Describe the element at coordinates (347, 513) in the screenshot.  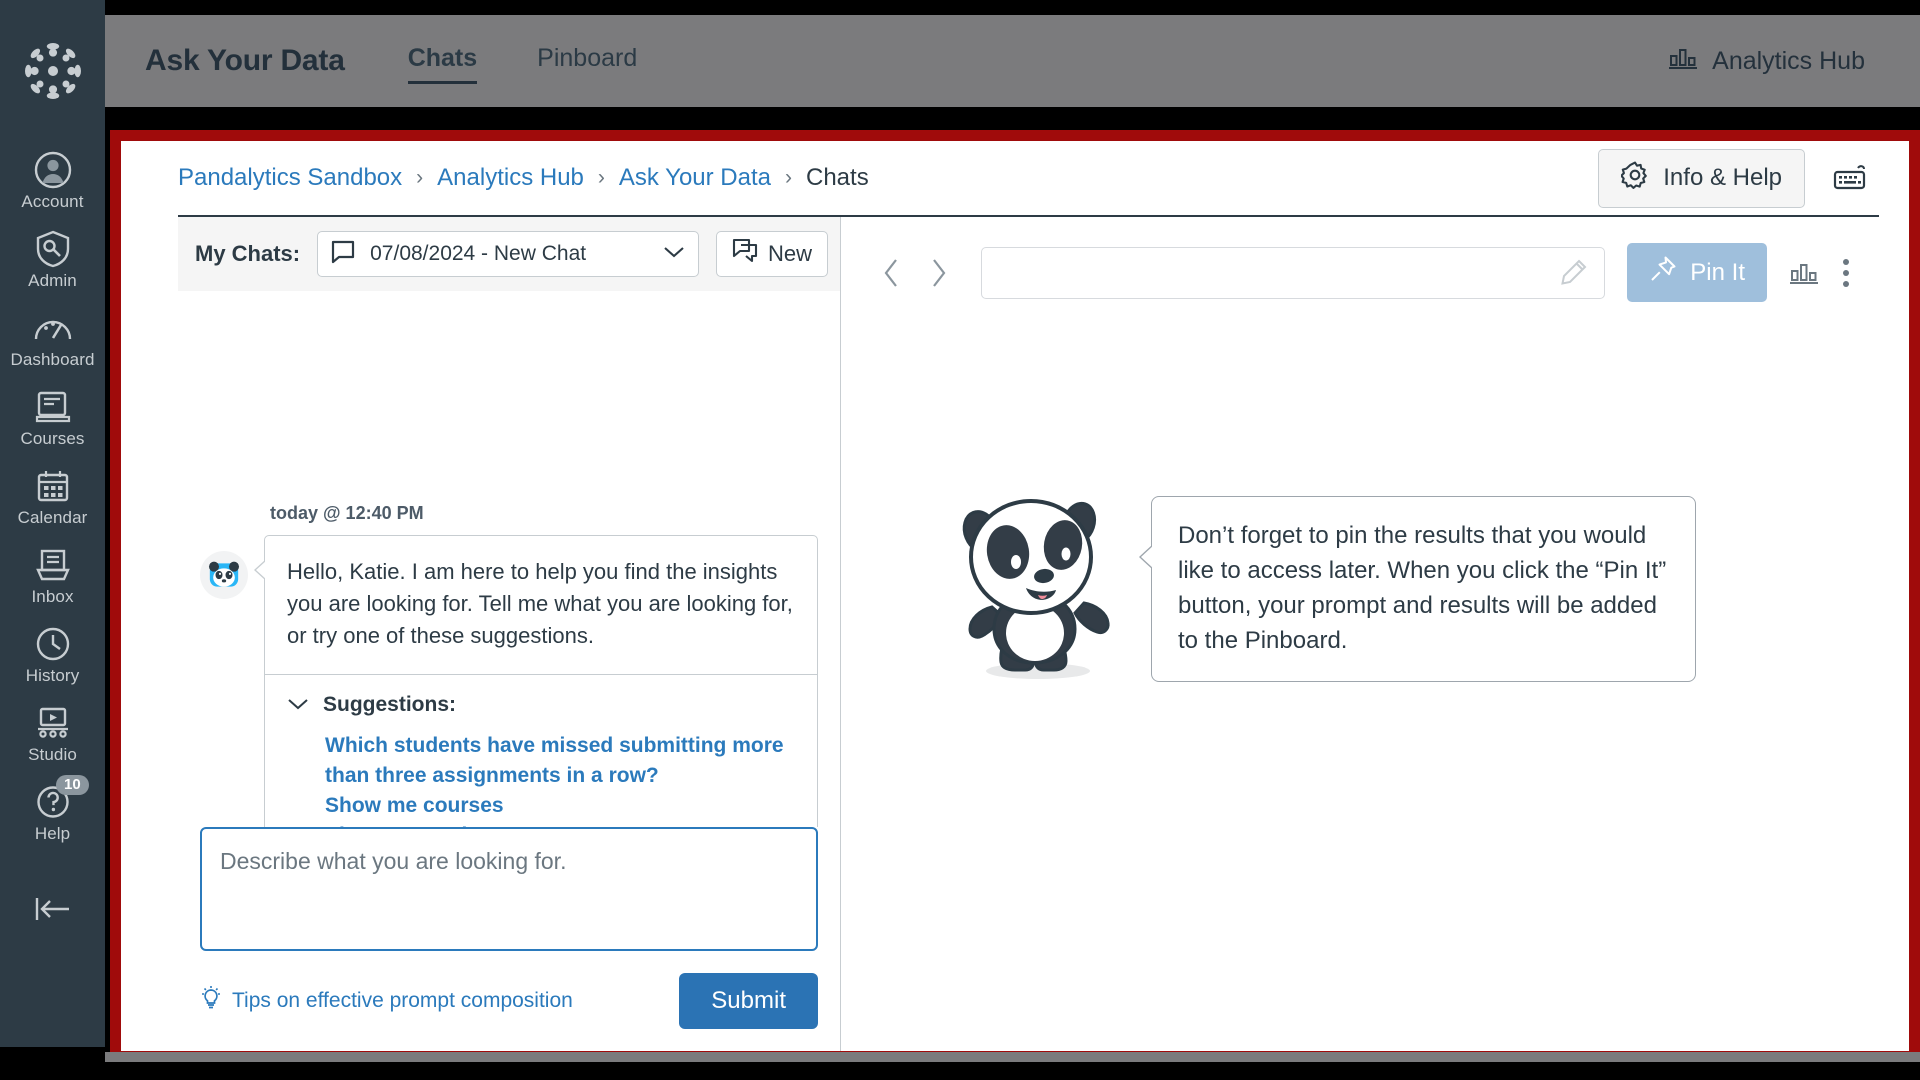
I see `message-timestamp: today @ 12:40 PM` at that location.